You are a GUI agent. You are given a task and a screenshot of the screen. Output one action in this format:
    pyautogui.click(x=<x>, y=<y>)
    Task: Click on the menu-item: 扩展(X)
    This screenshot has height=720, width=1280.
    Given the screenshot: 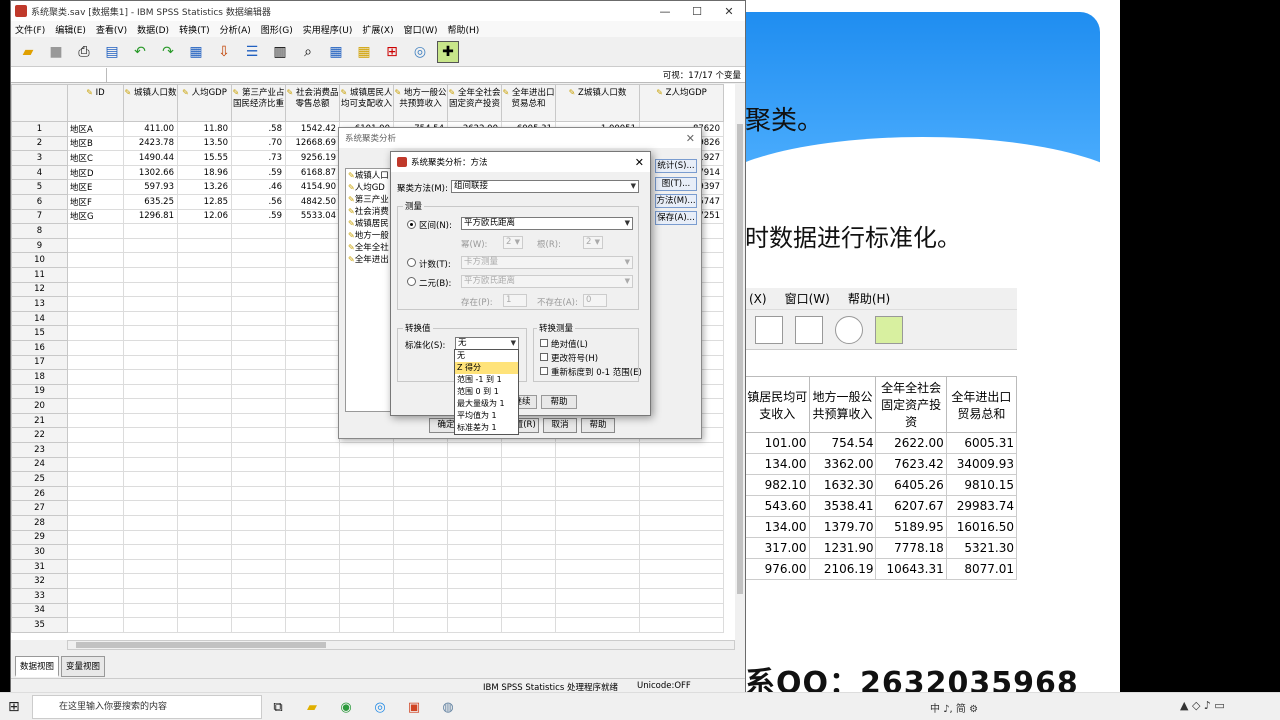 What is the action you would take?
    pyautogui.click(x=377, y=29)
    